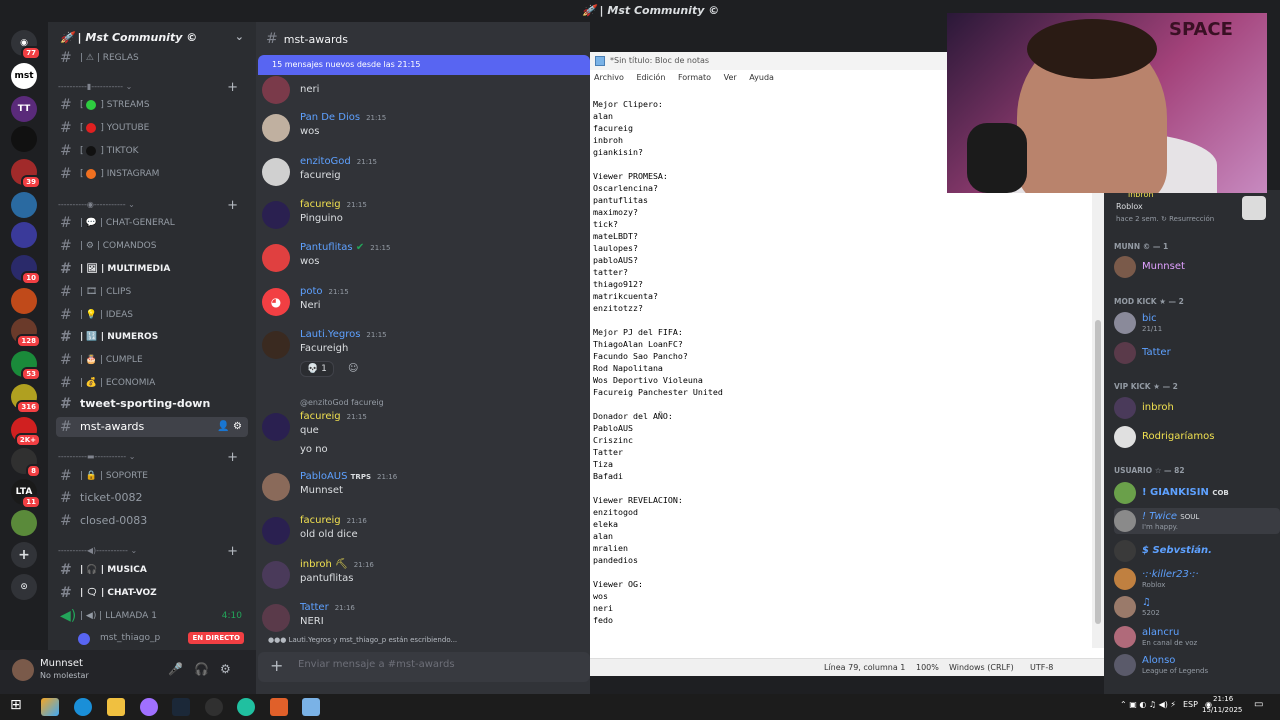 The height and width of the screenshot is (720, 1280). What do you see at coordinates (276, 302) in the screenshot?
I see `discord-avatar-icon: ◕` at bounding box center [276, 302].